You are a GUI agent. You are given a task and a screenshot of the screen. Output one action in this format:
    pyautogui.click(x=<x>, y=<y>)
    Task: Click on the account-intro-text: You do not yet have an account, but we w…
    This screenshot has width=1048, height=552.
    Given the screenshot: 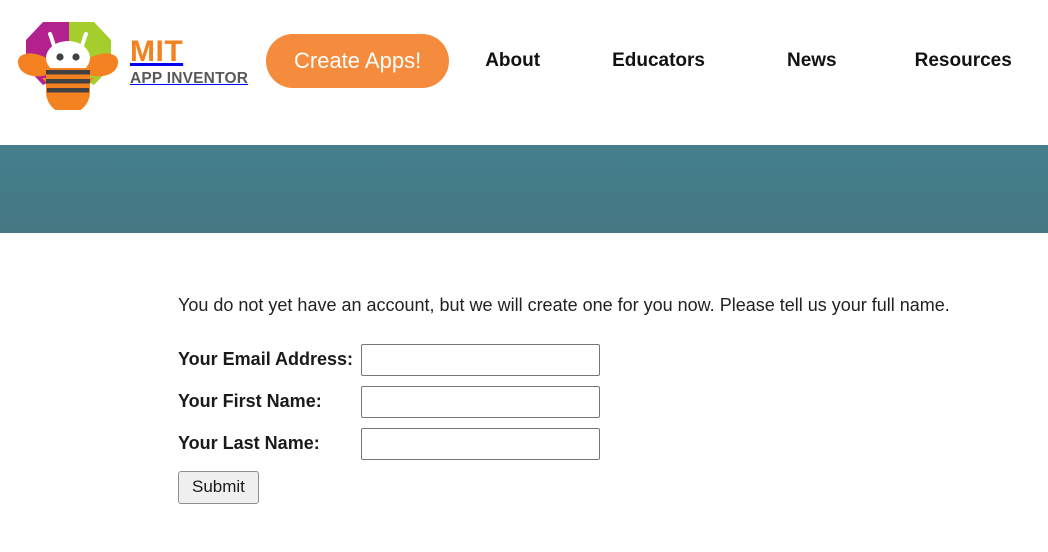 What is the action you would take?
    pyautogui.click(x=564, y=305)
    